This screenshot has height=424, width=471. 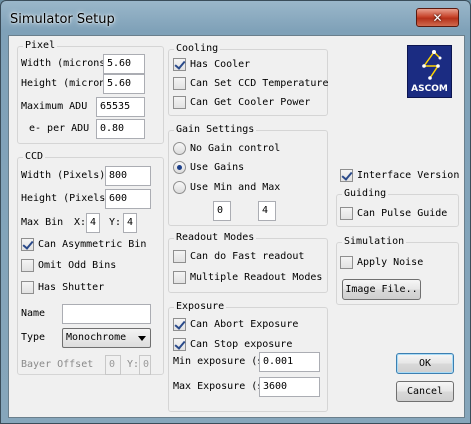 What do you see at coordinates (256, 277) in the screenshot?
I see `multiple-readout-label: Multiple Readout Modes` at bounding box center [256, 277].